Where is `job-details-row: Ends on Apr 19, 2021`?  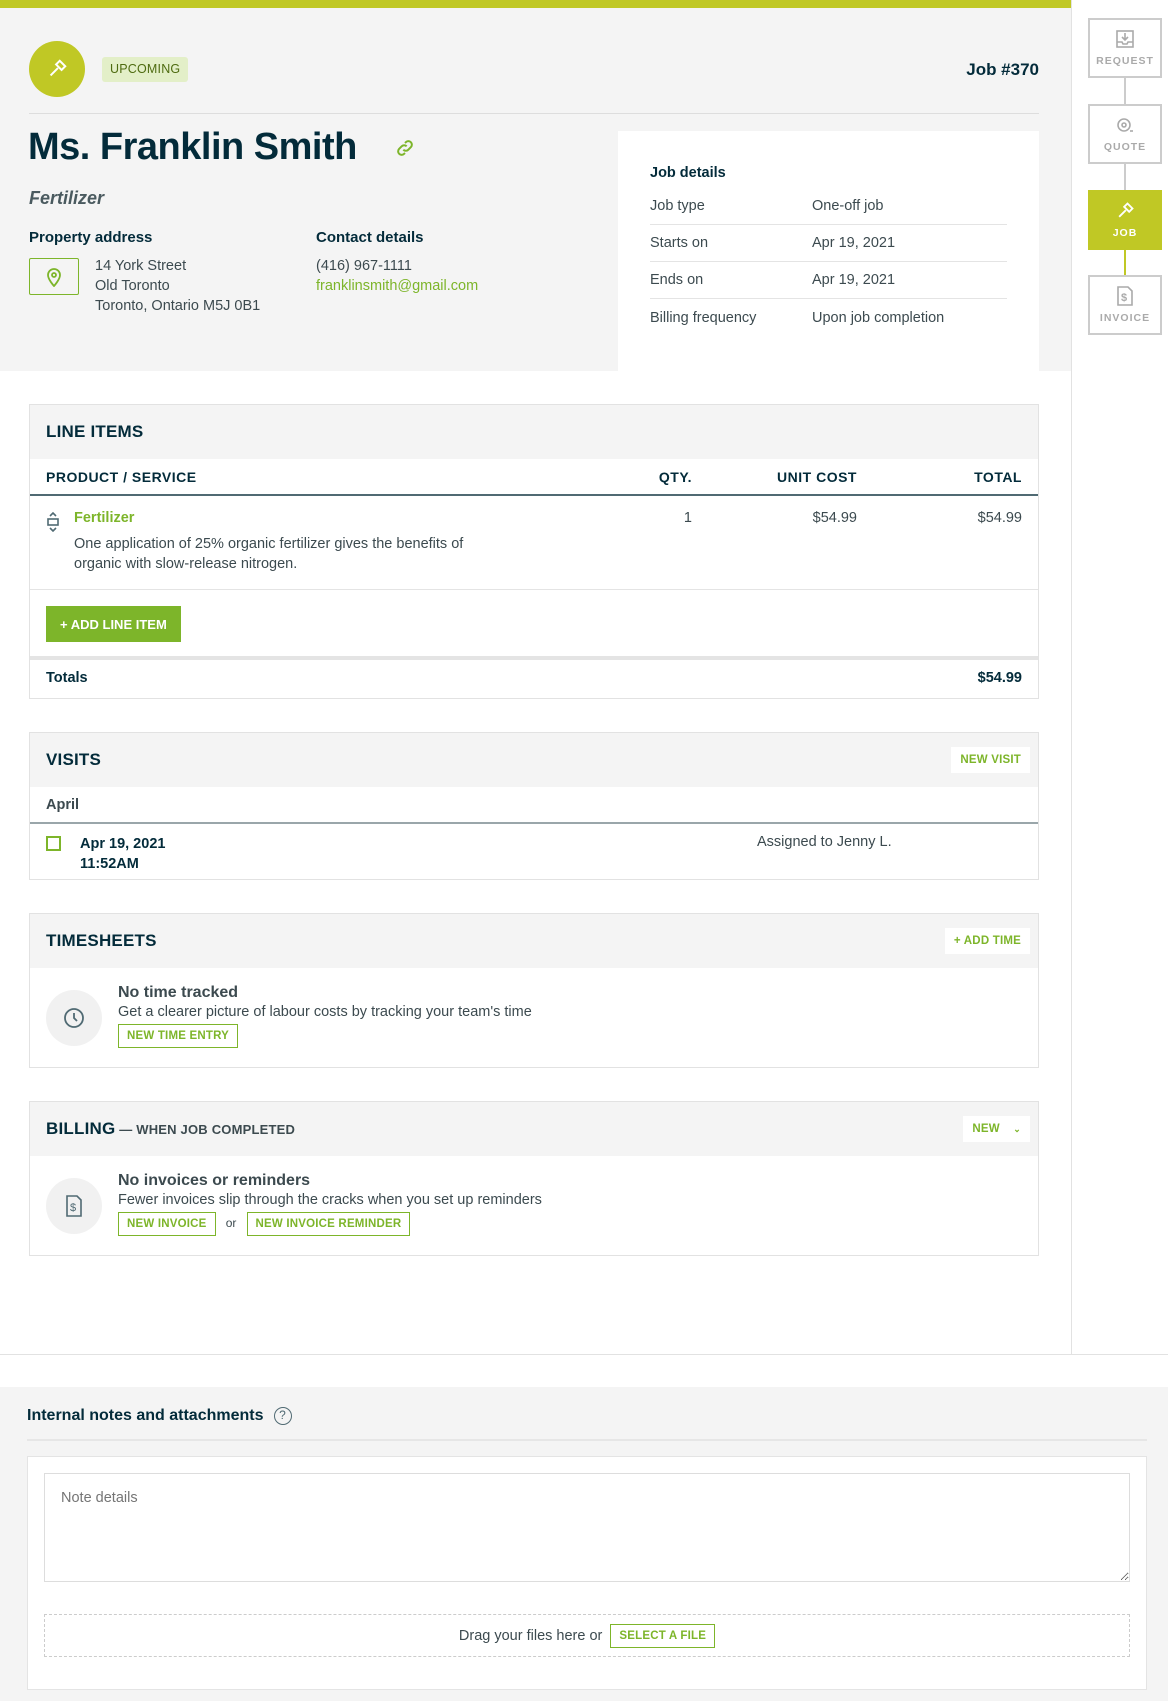 job-details-row: Ends on Apr 19, 2021 is located at coordinates (828, 280).